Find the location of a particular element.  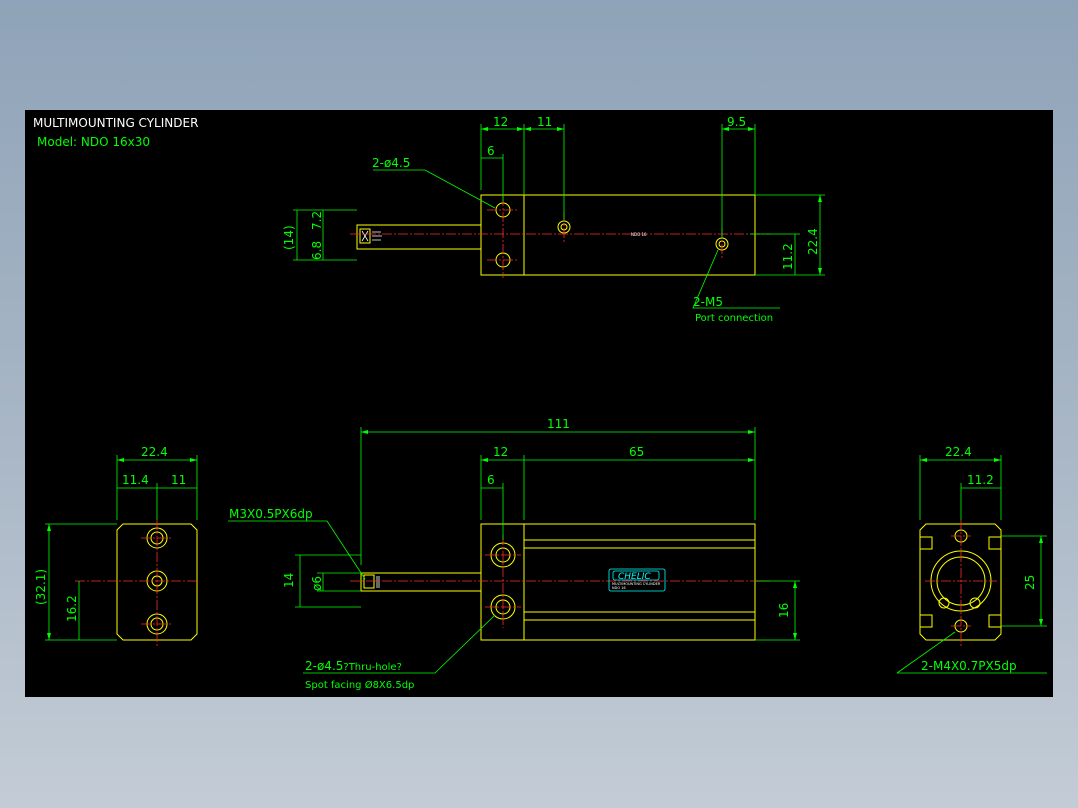

thread-callout-right: 2-M4X0.7PX5dp is located at coordinates (969, 666).